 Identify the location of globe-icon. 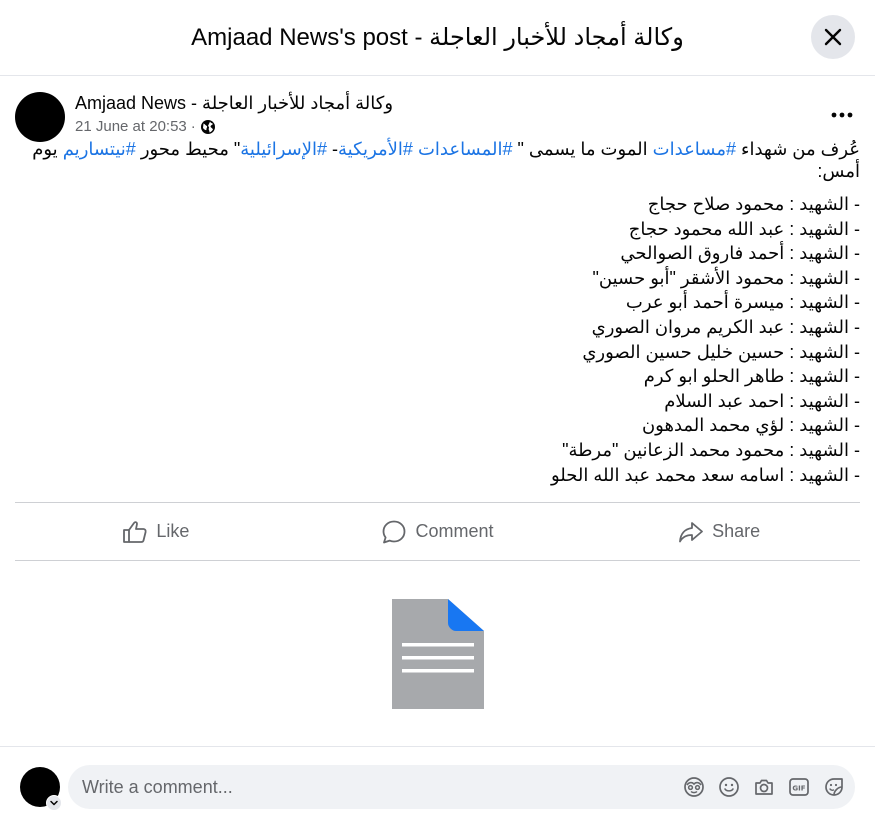
(207, 126).